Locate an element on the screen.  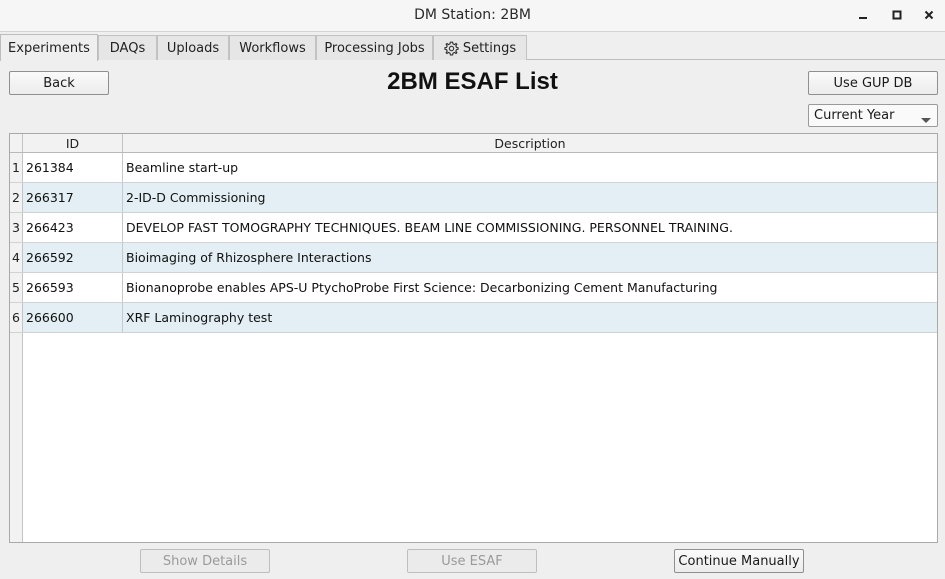
tab-processing-jobs: Processing Jobs is located at coordinates (374, 47).